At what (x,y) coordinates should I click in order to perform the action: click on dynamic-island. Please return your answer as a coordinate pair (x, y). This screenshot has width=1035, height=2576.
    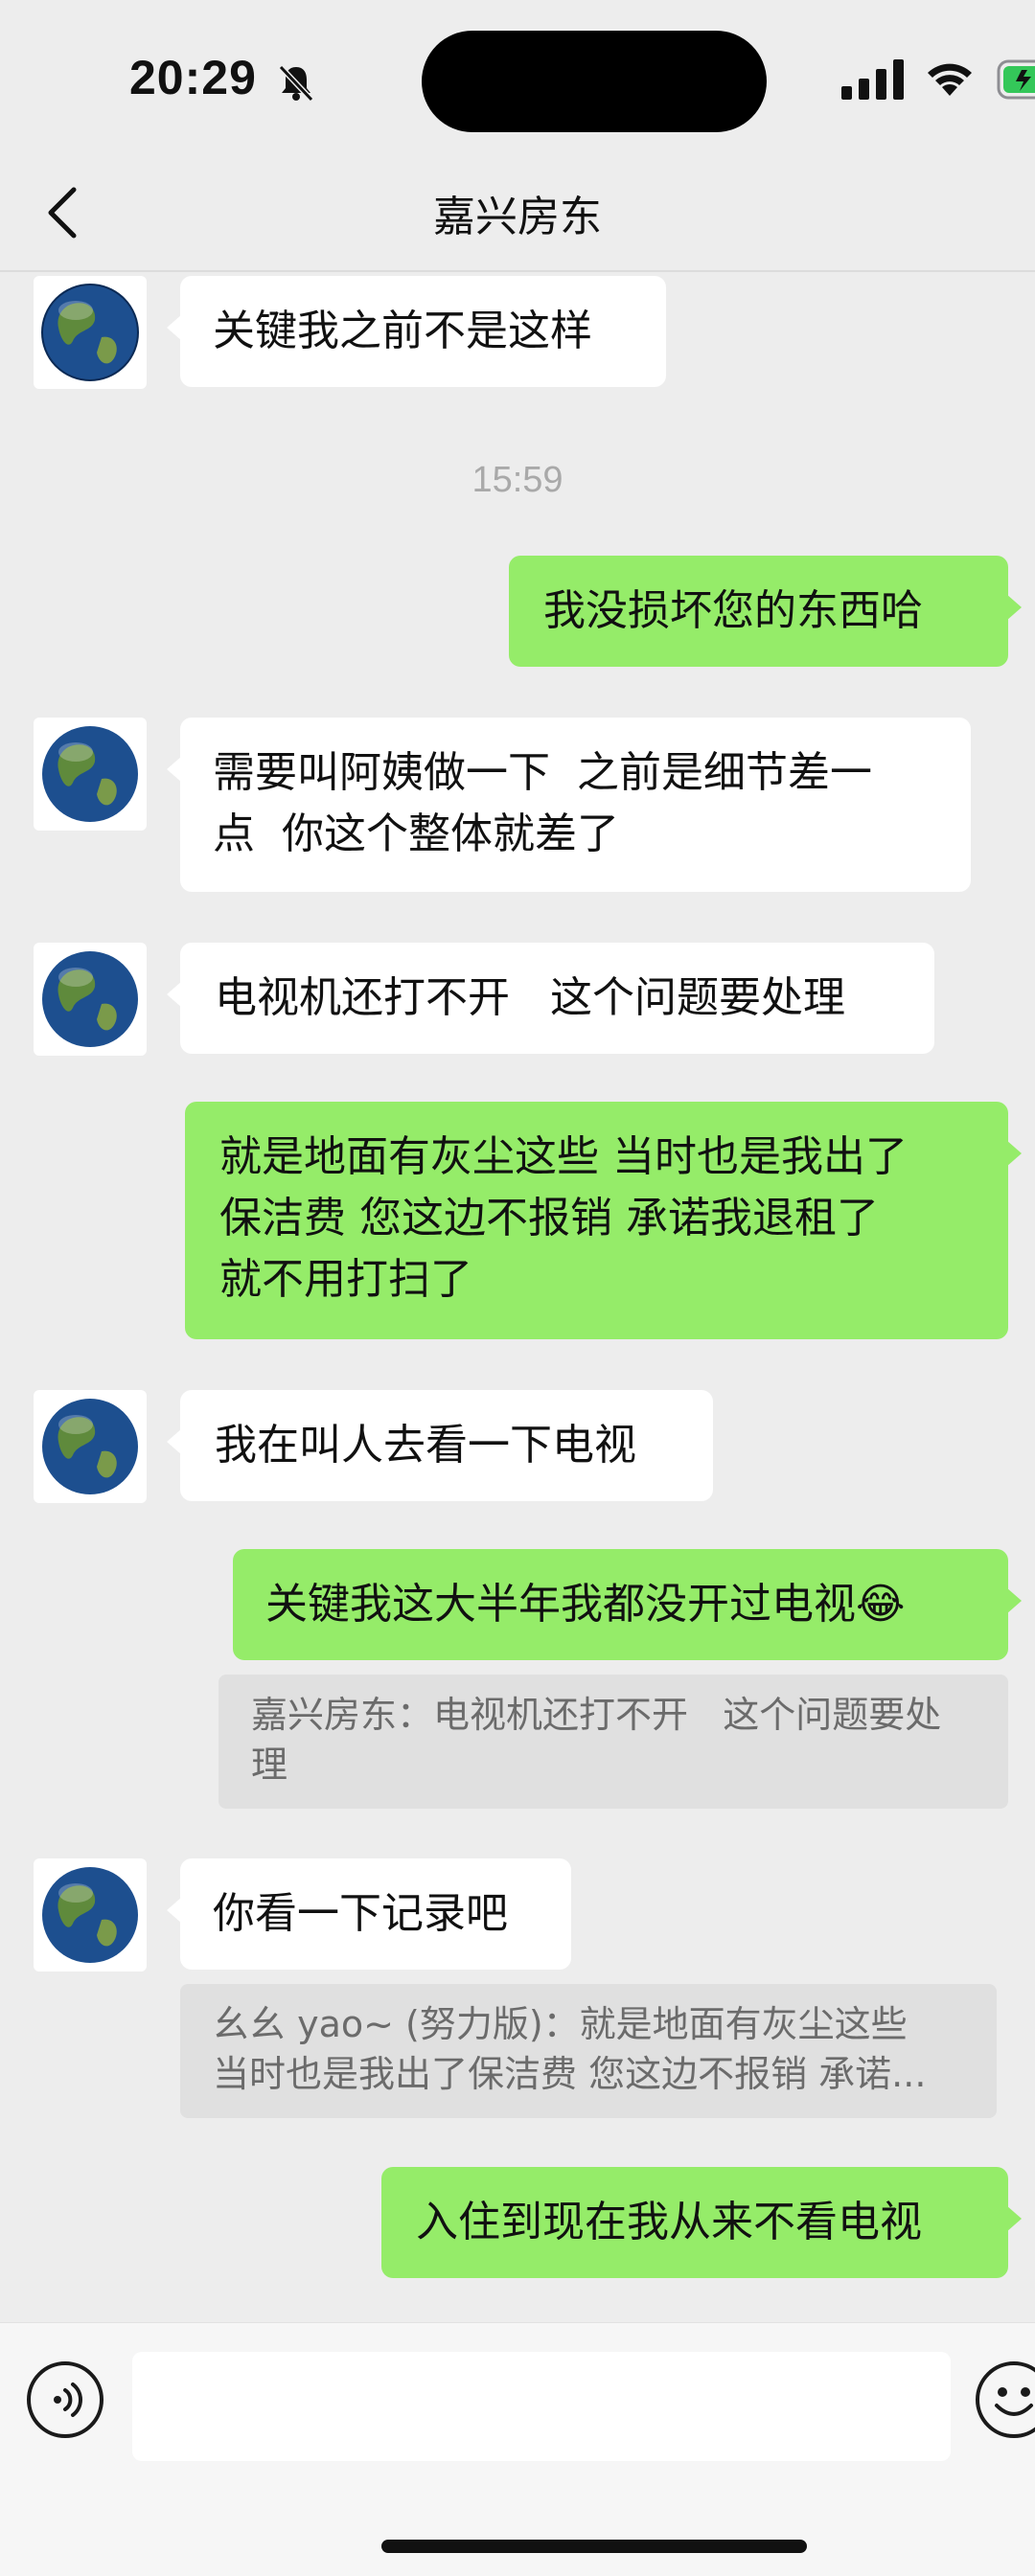
    Looking at the image, I should click on (594, 81).